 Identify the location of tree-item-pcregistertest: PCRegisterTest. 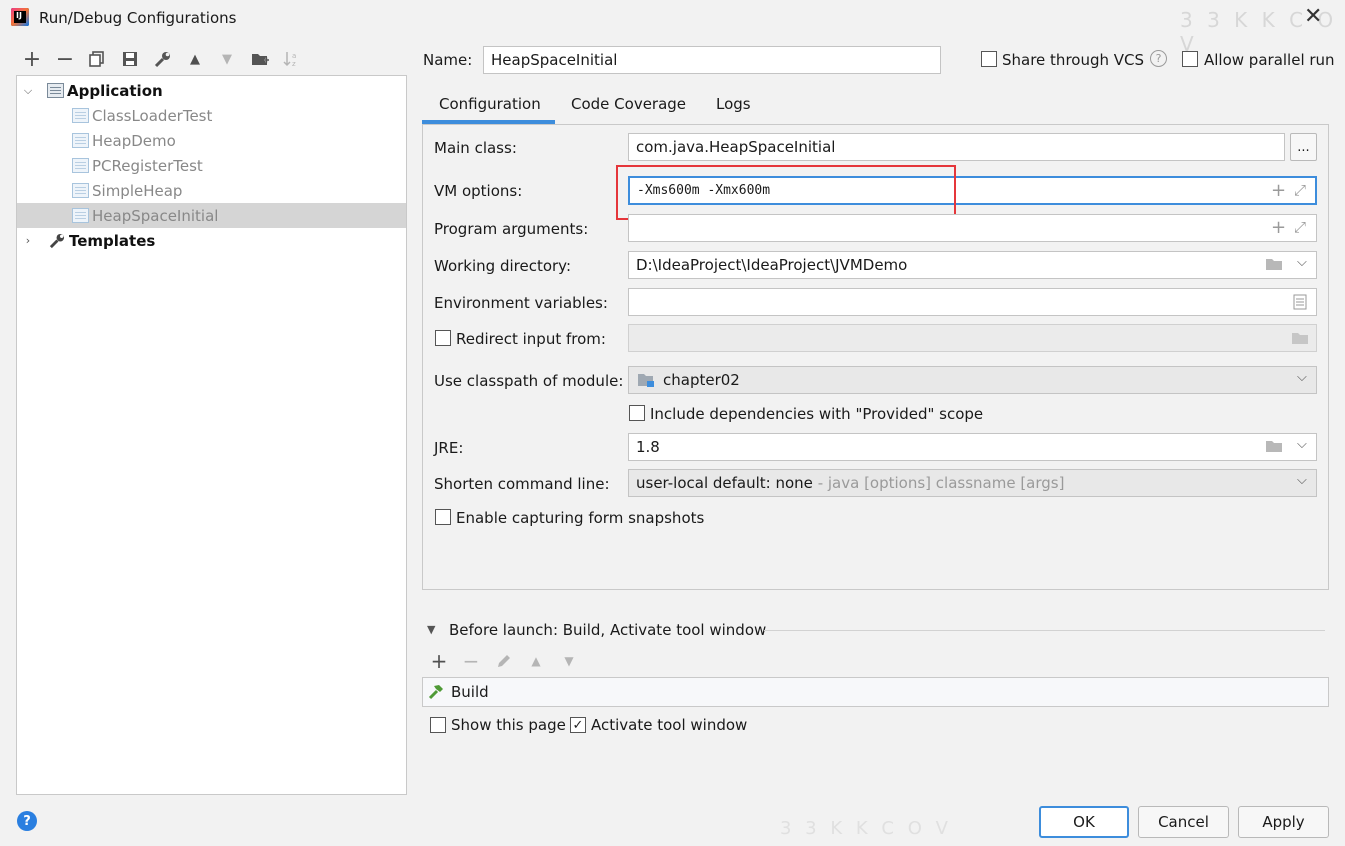
(211, 165).